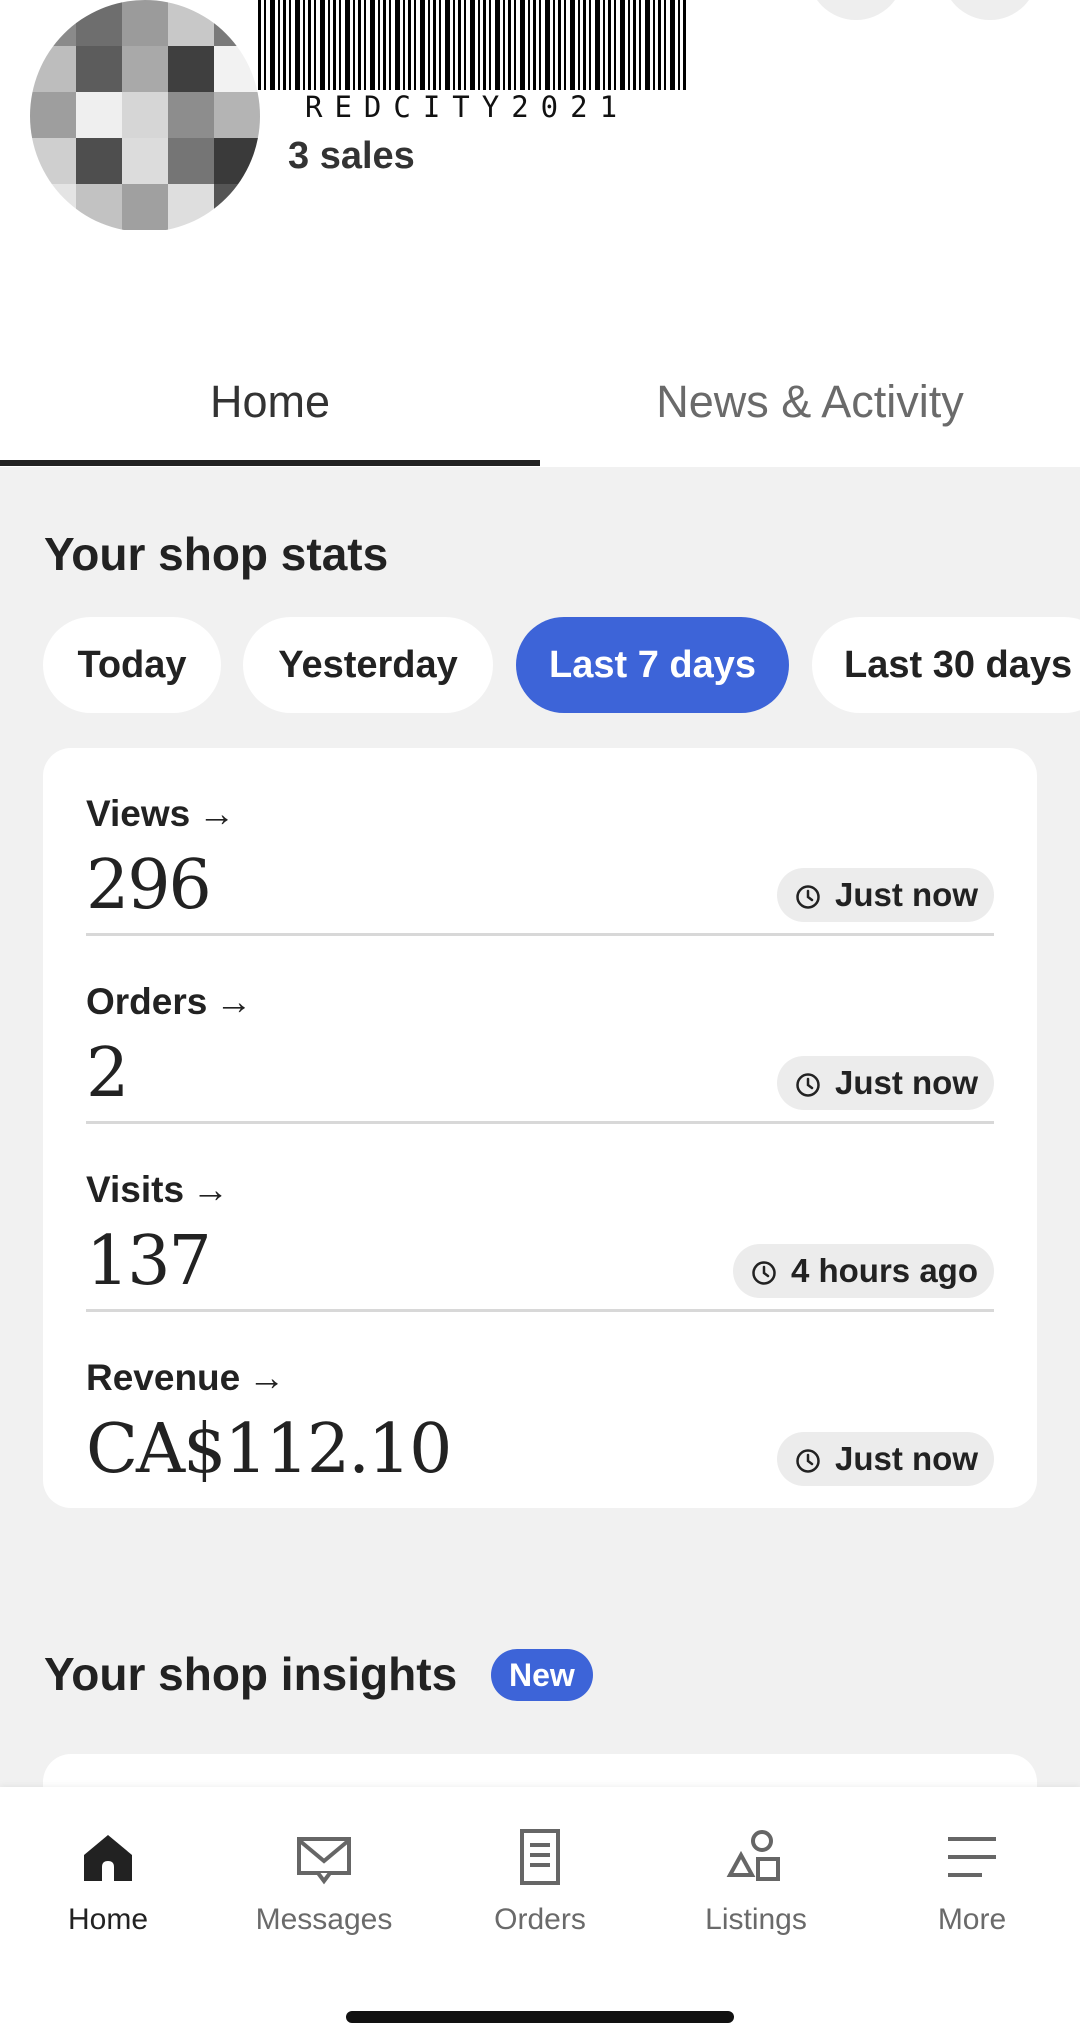  Describe the element at coordinates (251, 1674) in the screenshot. I see `insights-section-title: Your shop insights` at that location.